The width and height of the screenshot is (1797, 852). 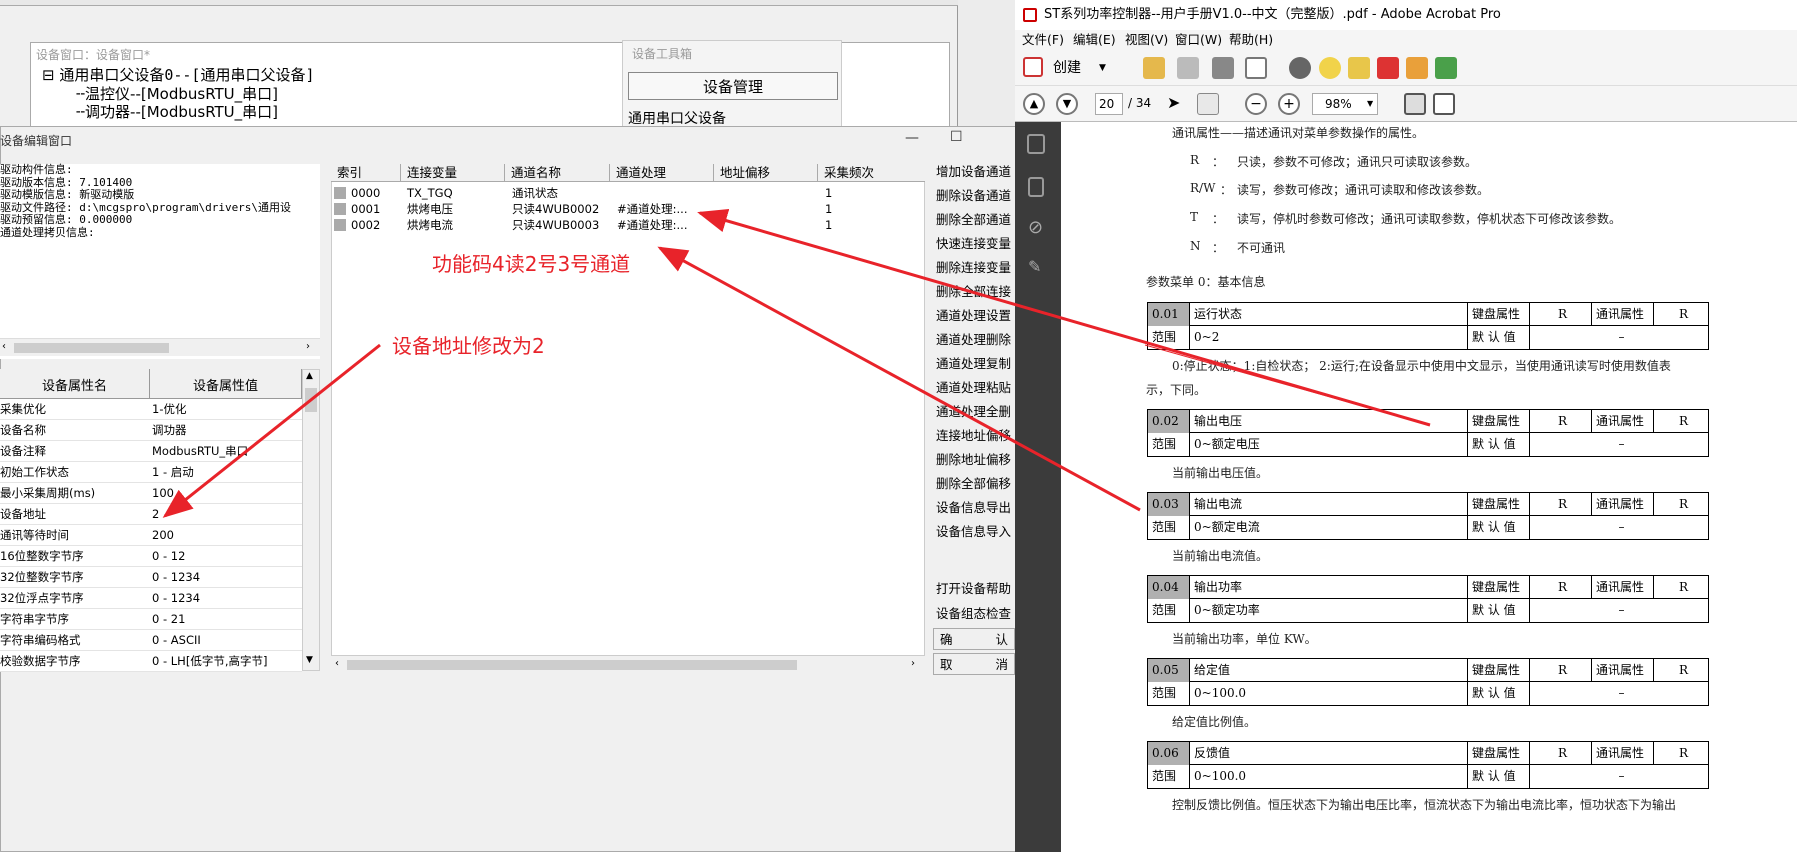 What do you see at coordinates (1287, 385) in the screenshot?
I see `arrow-tail` at bounding box center [1287, 385].